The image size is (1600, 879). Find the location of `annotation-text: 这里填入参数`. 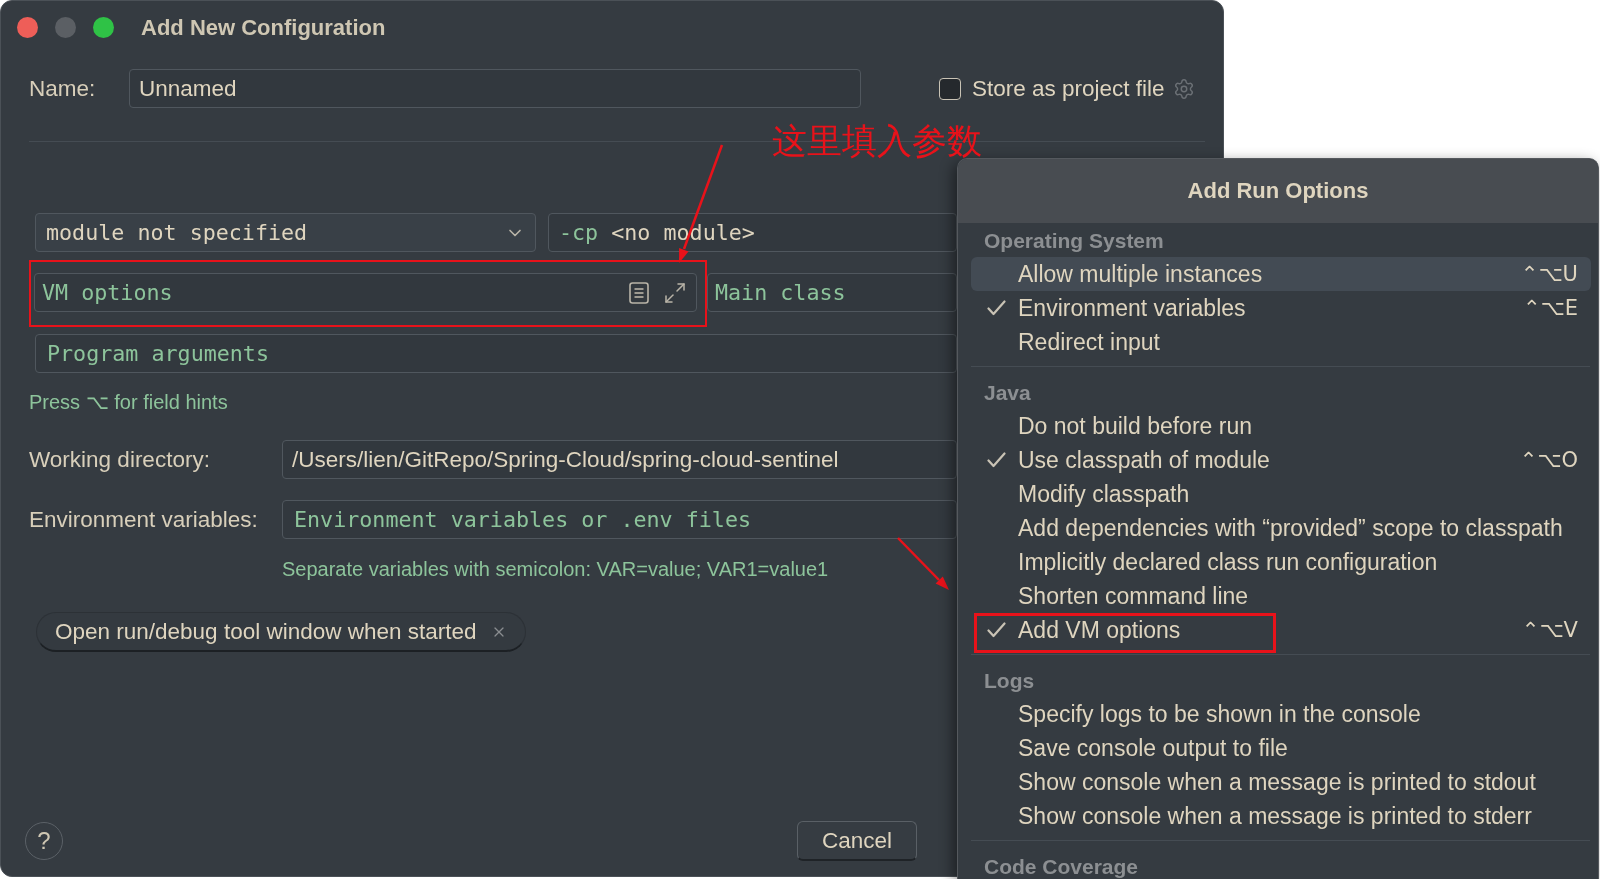

annotation-text: 这里填入参数 is located at coordinates (877, 141).